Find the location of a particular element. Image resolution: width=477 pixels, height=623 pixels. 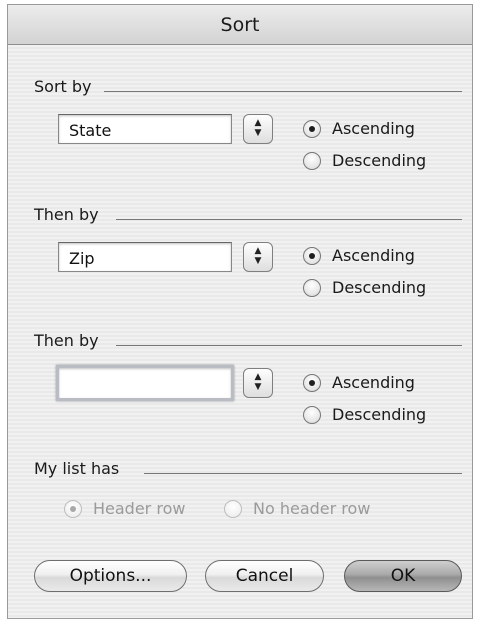

then-by-stepper-1: ▲ ▼ is located at coordinates (258, 257).